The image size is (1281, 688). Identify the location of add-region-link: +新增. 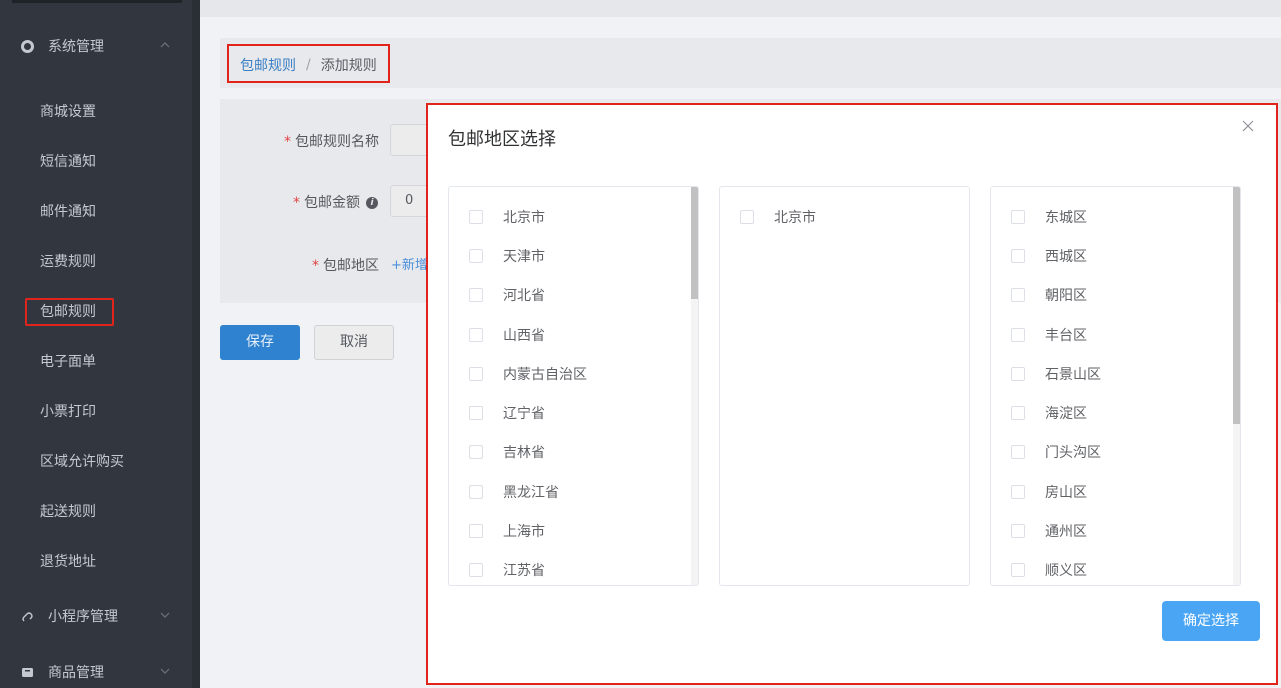
(409, 263).